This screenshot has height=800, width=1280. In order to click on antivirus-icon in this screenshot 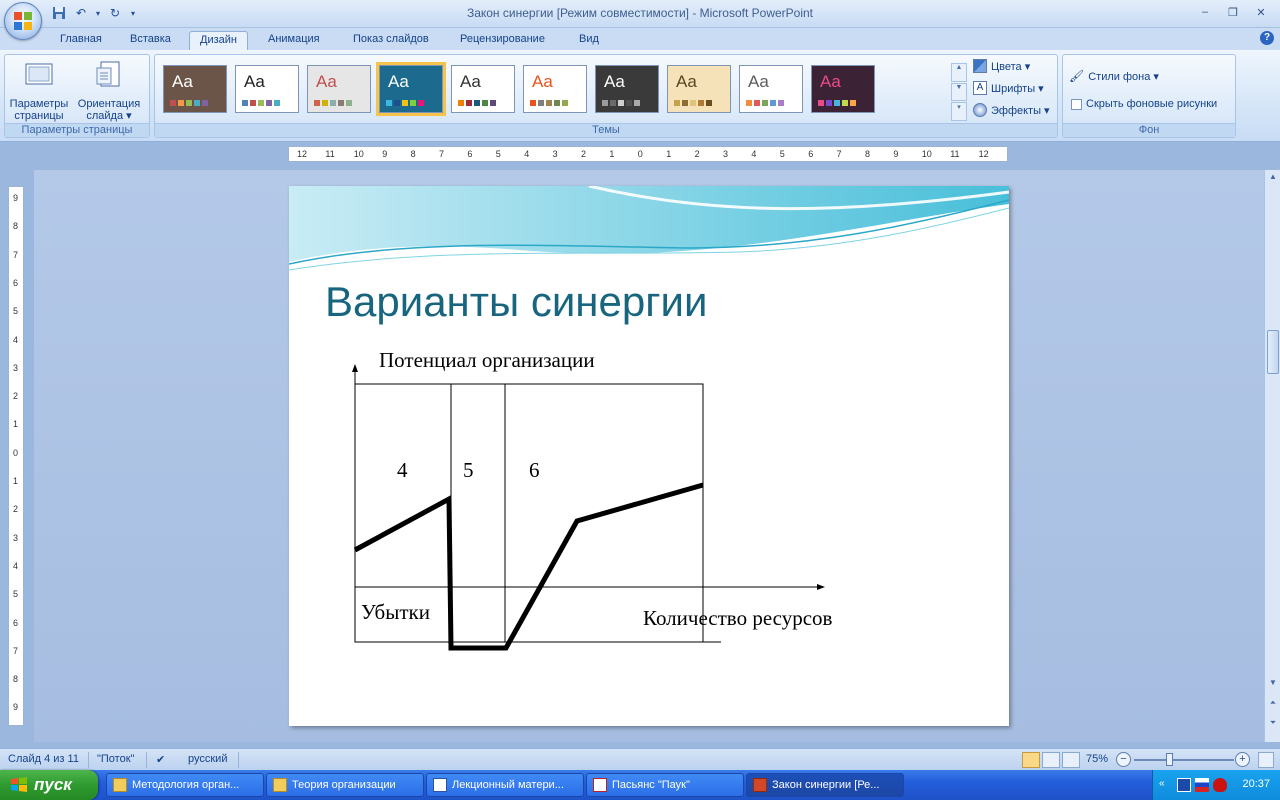, I will do `click(1220, 785)`.